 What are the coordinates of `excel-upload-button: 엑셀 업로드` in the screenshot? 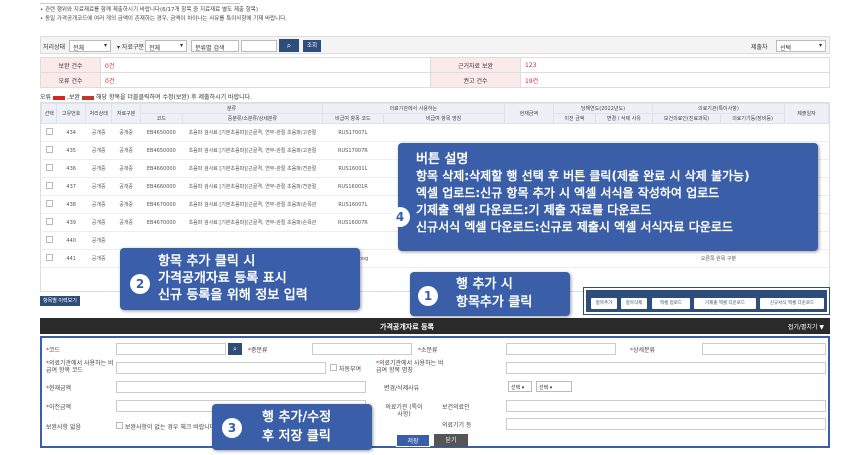 It's located at (671, 303).